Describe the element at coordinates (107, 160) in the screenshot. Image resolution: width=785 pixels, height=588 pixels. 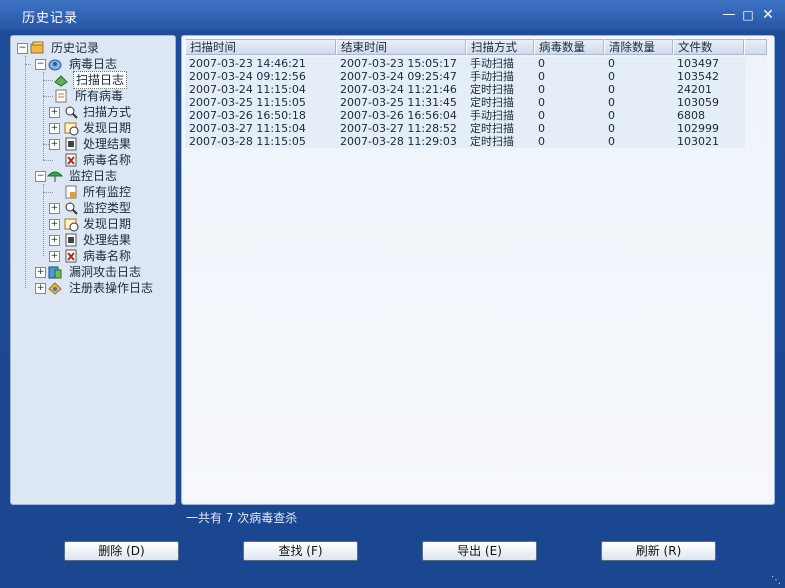
I see `tree-label-virus-name: 病毒名称` at that location.